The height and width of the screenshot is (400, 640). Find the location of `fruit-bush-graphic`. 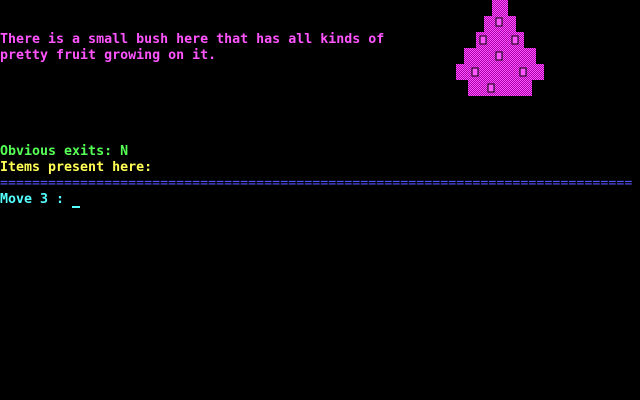

fruit-bush-graphic is located at coordinates (500, 48).